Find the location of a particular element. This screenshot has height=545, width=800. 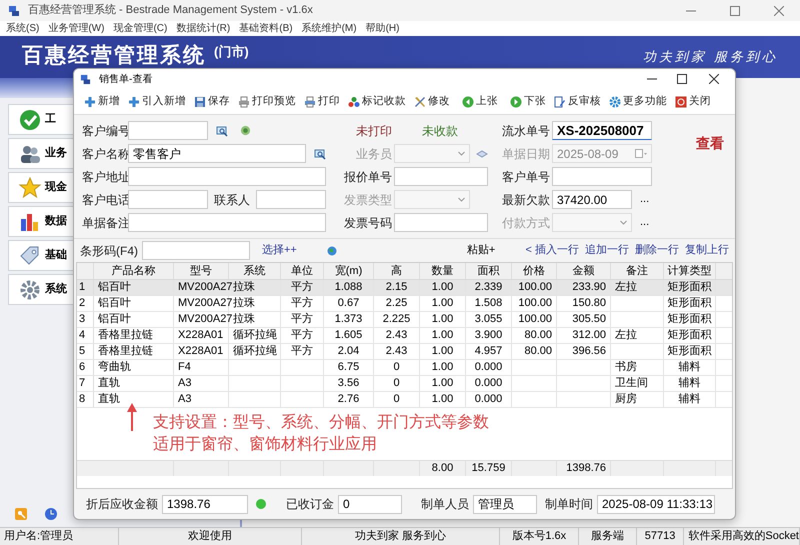

row-action-link: 追加一行 is located at coordinates (607, 250).